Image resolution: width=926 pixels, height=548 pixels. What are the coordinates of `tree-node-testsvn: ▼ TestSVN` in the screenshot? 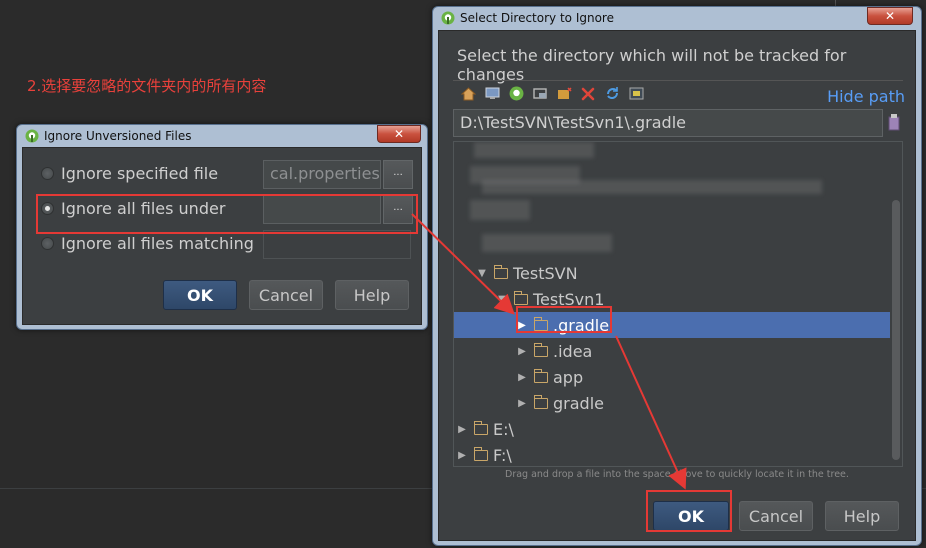 It's located at (672, 273).